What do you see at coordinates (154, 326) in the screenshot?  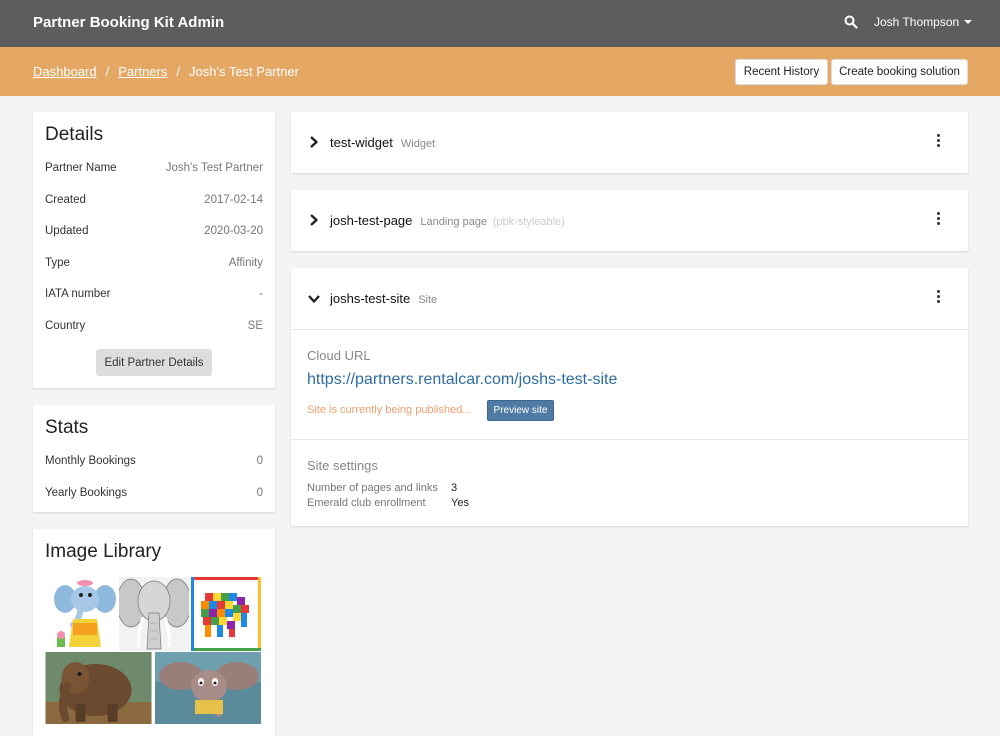 I see `detail-row: Country SE` at bounding box center [154, 326].